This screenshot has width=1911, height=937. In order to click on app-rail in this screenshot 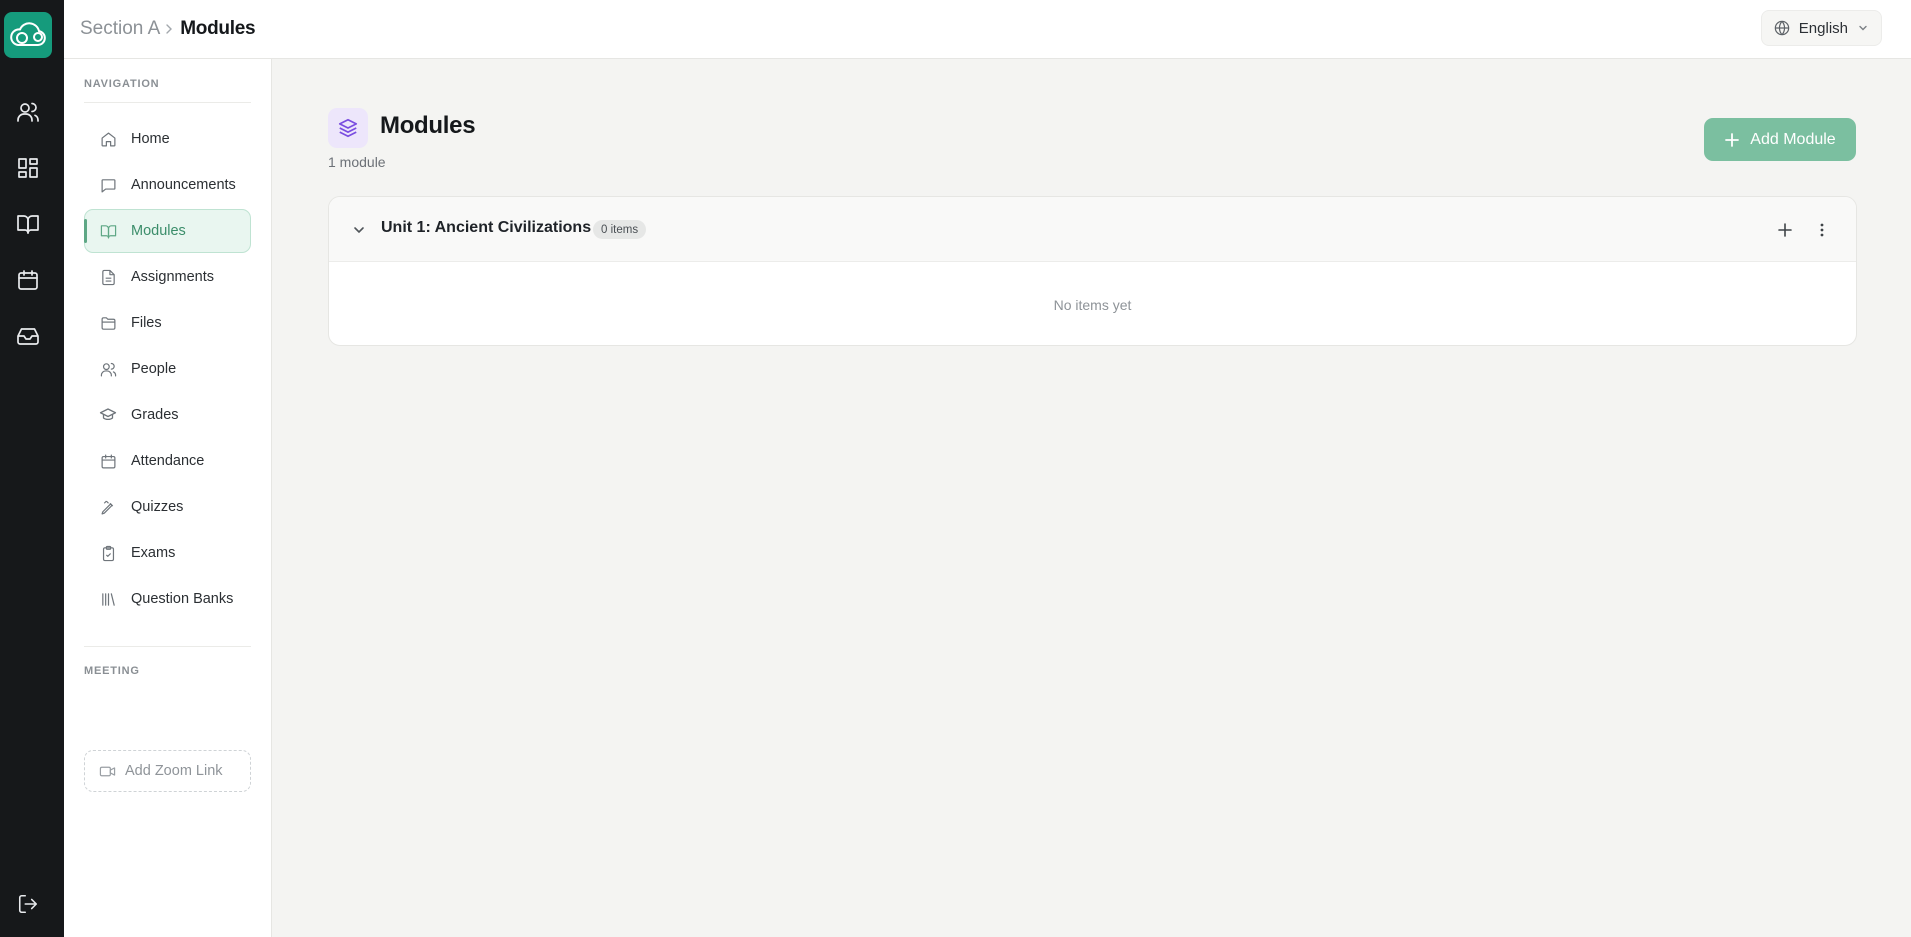, I will do `click(32, 468)`.